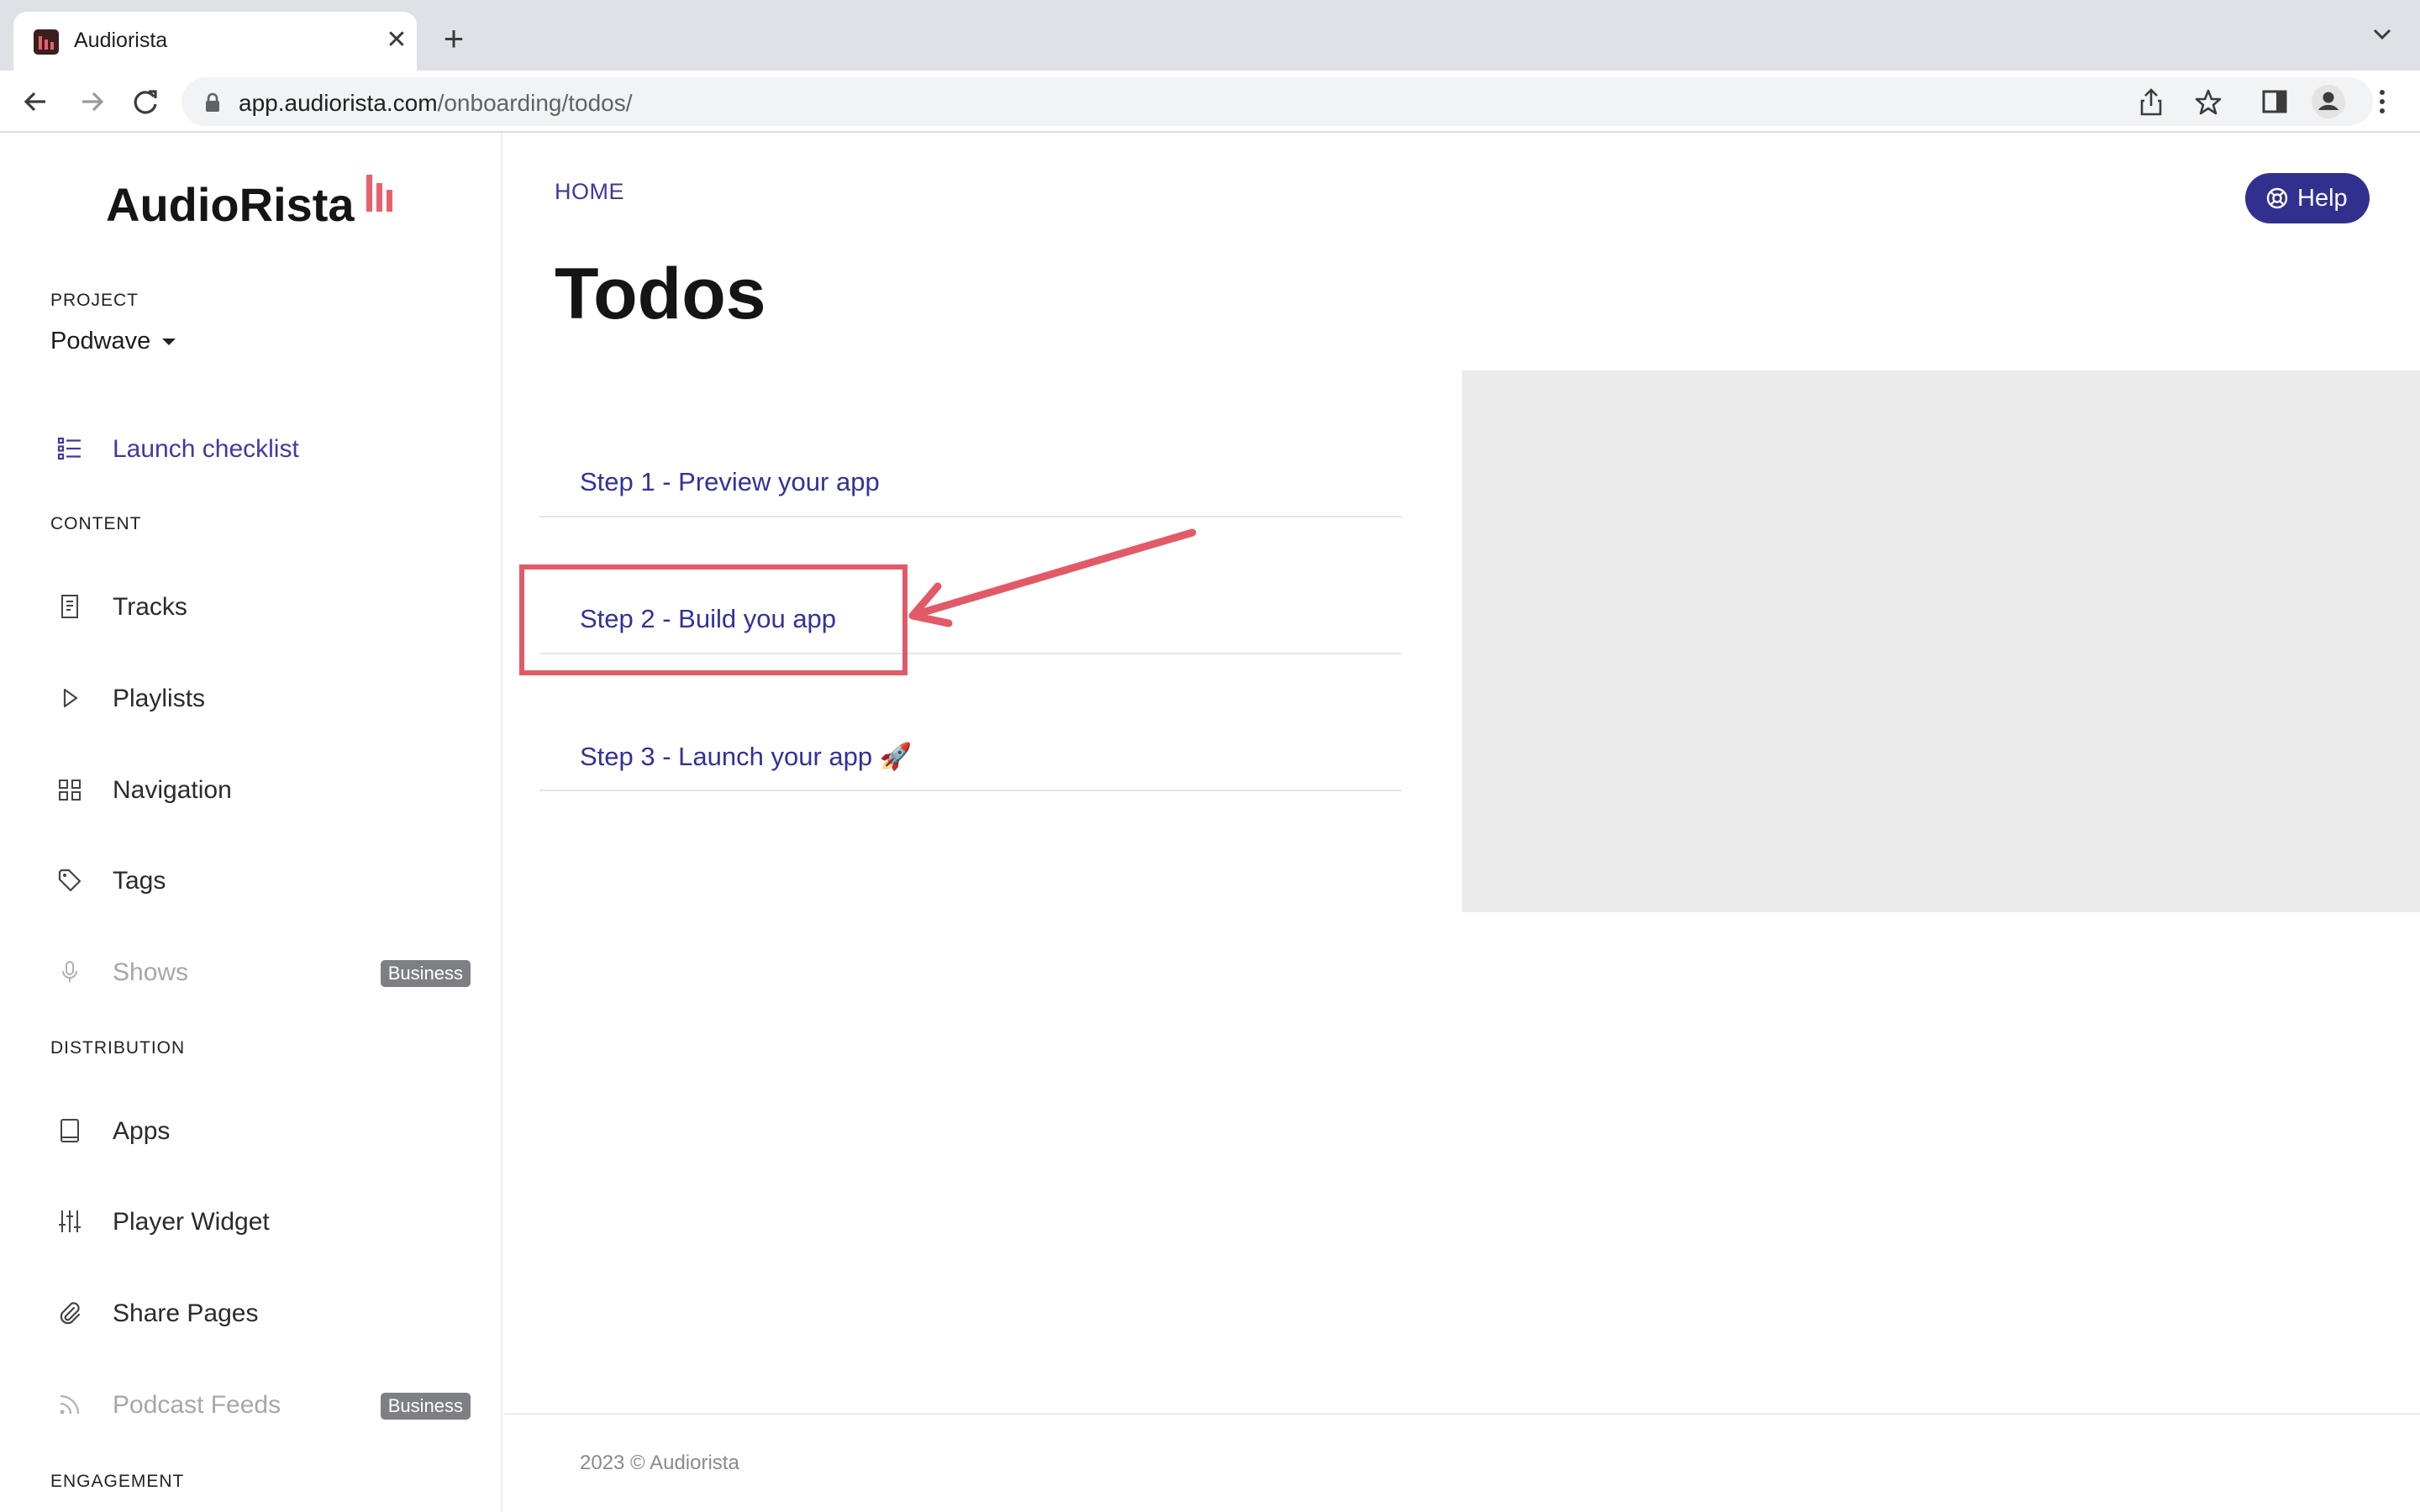  What do you see at coordinates (589, 192) in the screenshot?
I see `breadcrumb-home: HOME` at bounding box center [589, 192].